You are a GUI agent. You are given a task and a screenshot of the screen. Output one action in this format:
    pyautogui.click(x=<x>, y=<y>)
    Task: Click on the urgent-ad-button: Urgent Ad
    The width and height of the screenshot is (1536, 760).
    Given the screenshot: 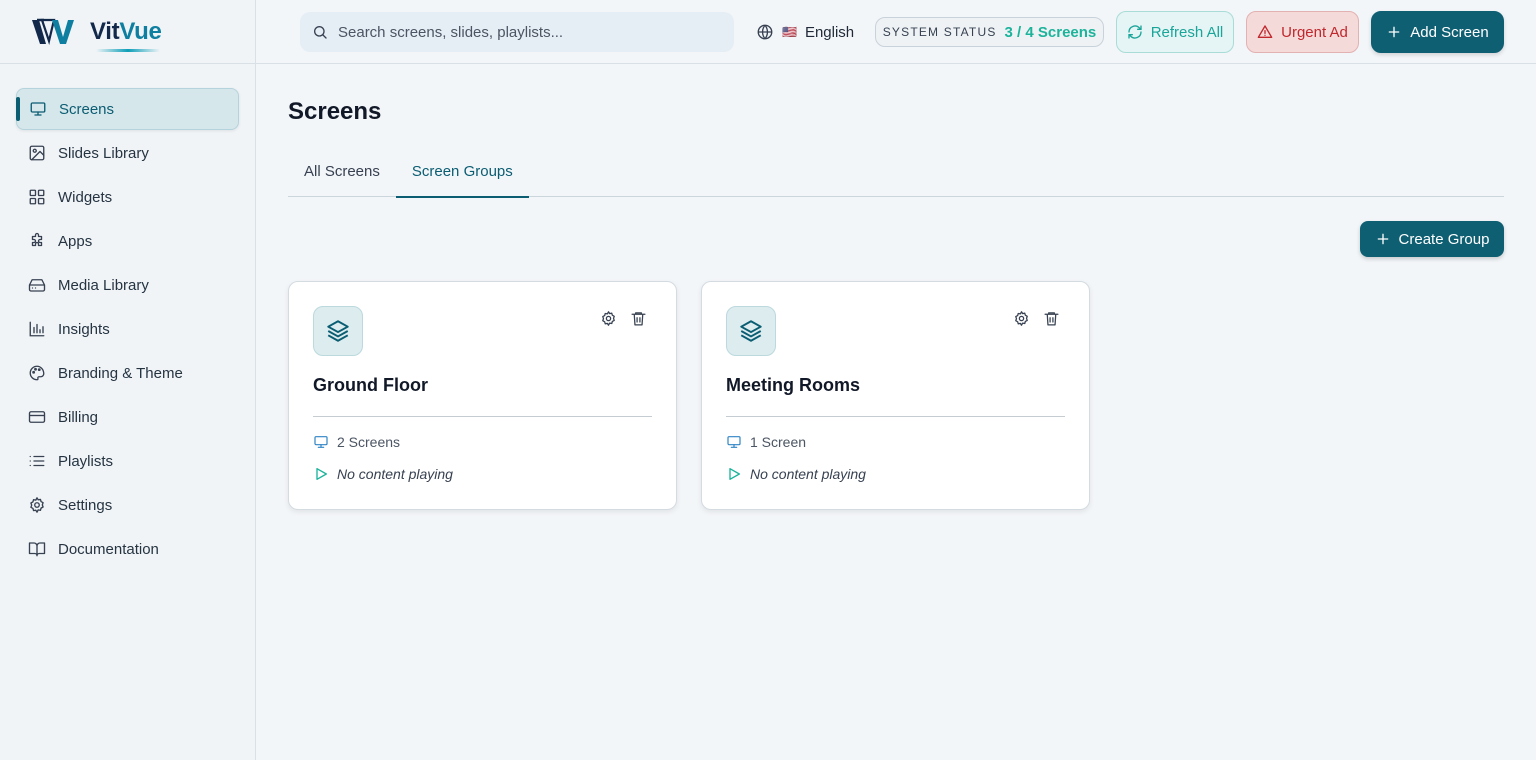 What is the action you would take?
    pyautogui.click(x=1302, y=32)
    